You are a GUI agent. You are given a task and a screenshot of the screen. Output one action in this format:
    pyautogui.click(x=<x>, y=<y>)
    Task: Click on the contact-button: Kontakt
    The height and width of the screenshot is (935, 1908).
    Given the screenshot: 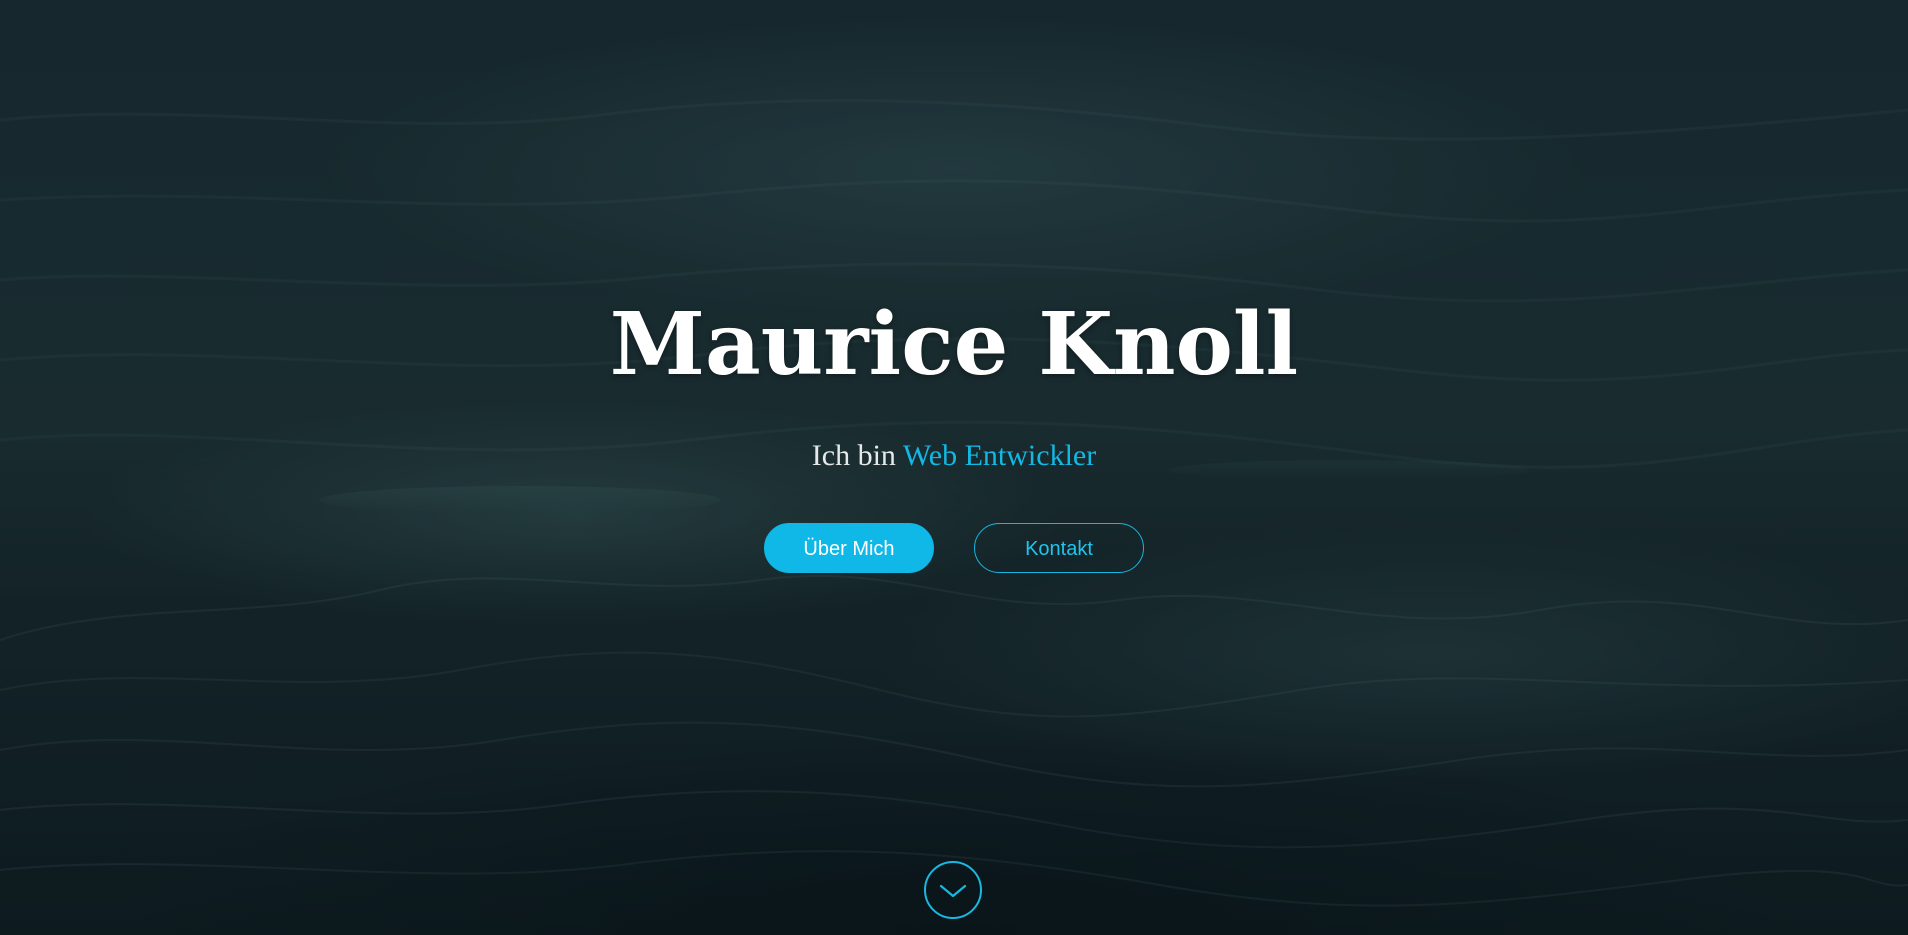 What is the action you would take?
    pyautogui.click(x=1059, y=548)
    